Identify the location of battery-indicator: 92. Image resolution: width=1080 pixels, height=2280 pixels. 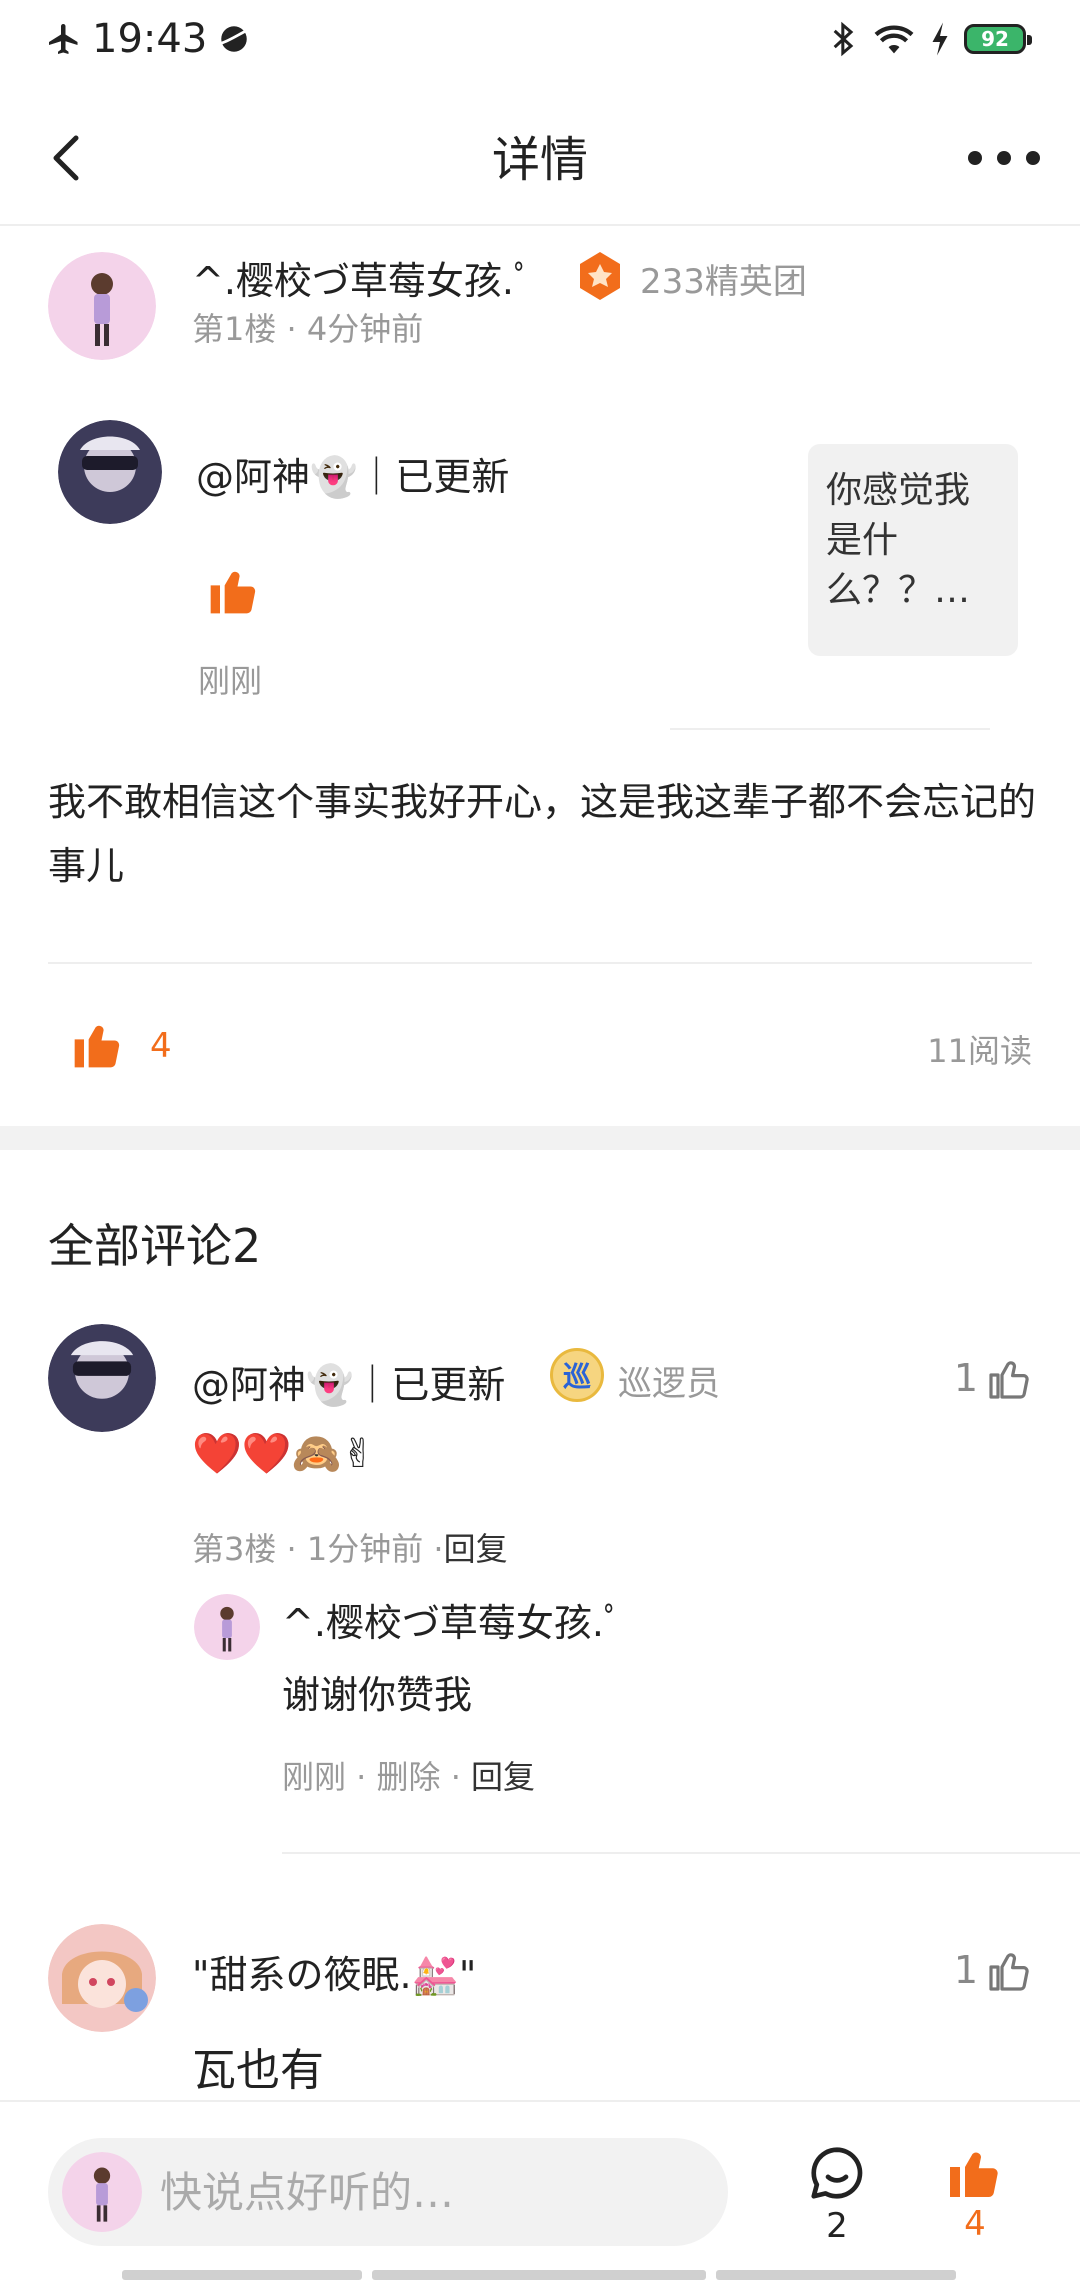
(998, 39).